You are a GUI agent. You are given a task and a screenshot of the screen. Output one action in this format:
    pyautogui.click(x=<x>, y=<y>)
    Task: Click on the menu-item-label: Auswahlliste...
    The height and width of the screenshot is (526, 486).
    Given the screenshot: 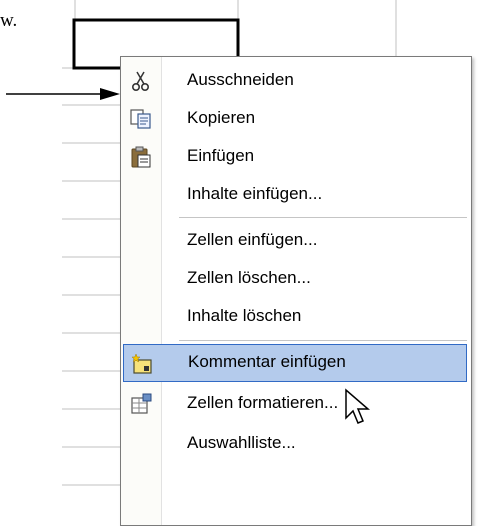 What is the action you would take?
    pyautogui.click(x=241, y=442)
    